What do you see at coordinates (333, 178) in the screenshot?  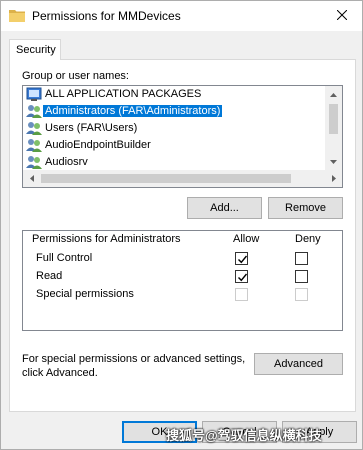 I see `scroll-right-icon` at bounding box center [333, 178].